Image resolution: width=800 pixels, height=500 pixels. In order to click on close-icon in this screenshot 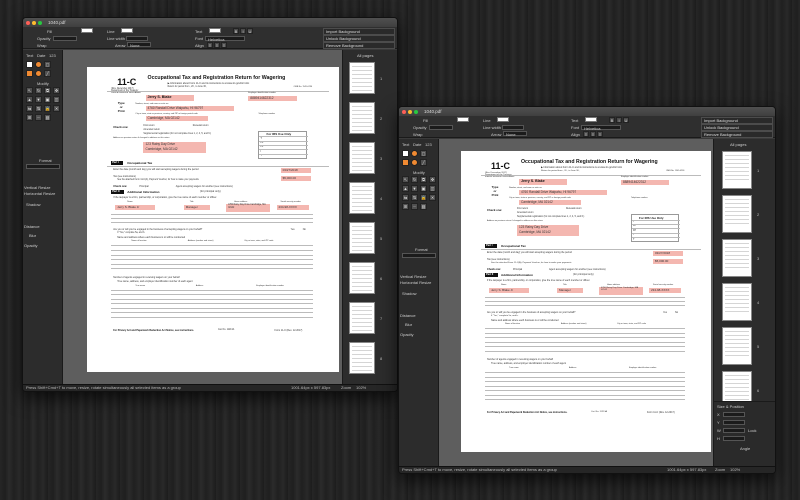, I will do `click(404, 111)`.